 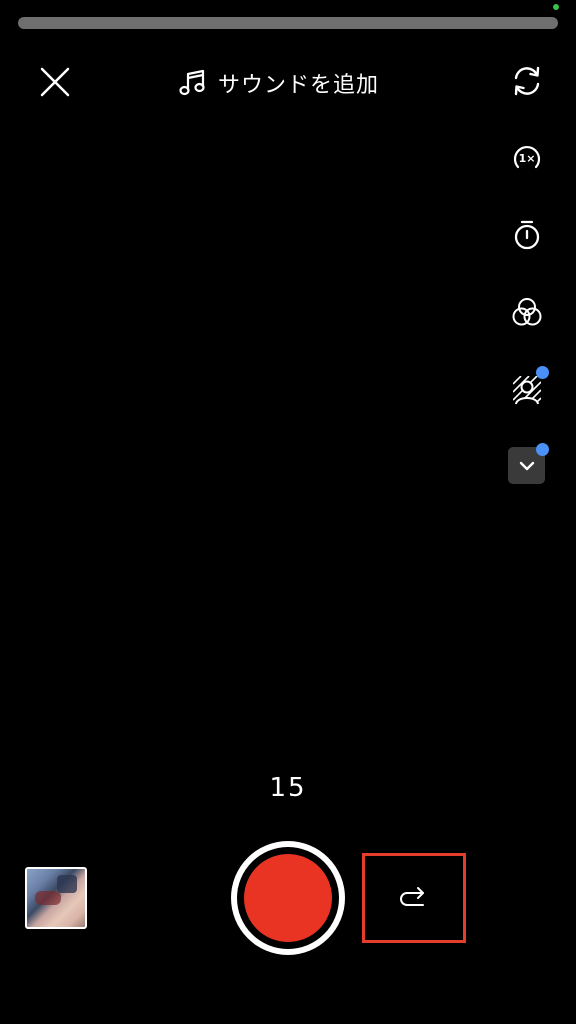 I want to click on close-icon, so click(x=55, y=82).